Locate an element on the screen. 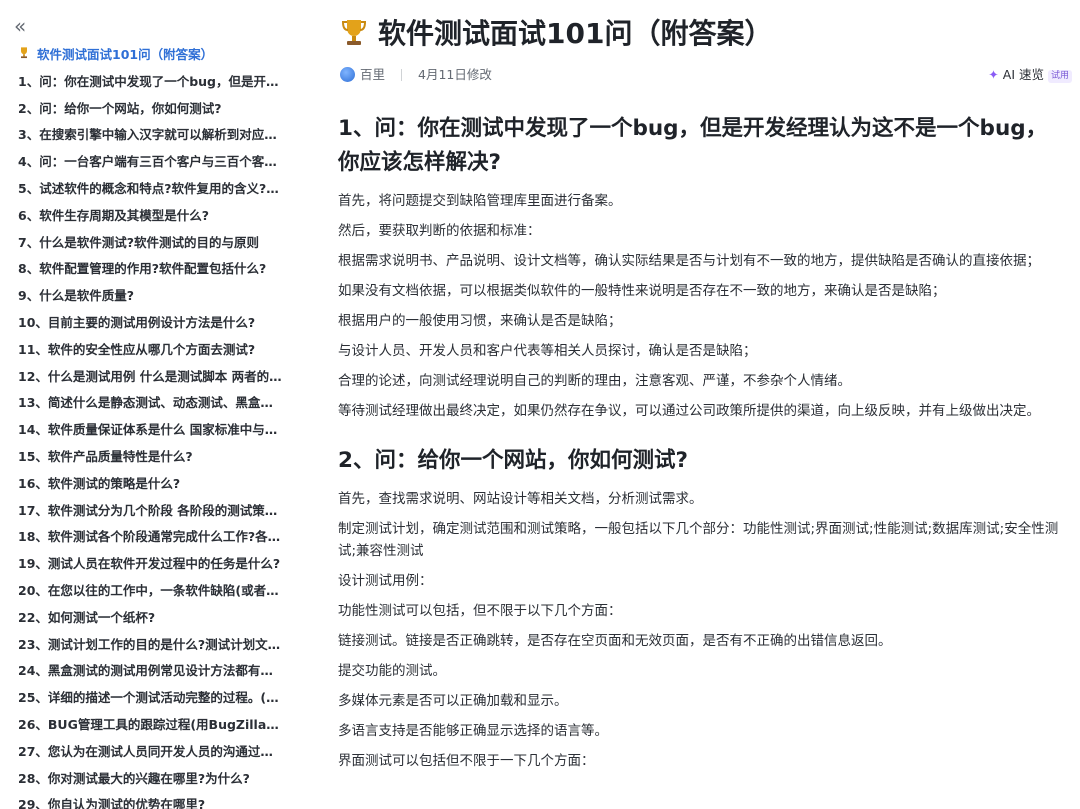 This screenshot has height=809, width=1080. toc-item-title: 软件测试面试101问（附答案） is located at coordinates (150, 55).